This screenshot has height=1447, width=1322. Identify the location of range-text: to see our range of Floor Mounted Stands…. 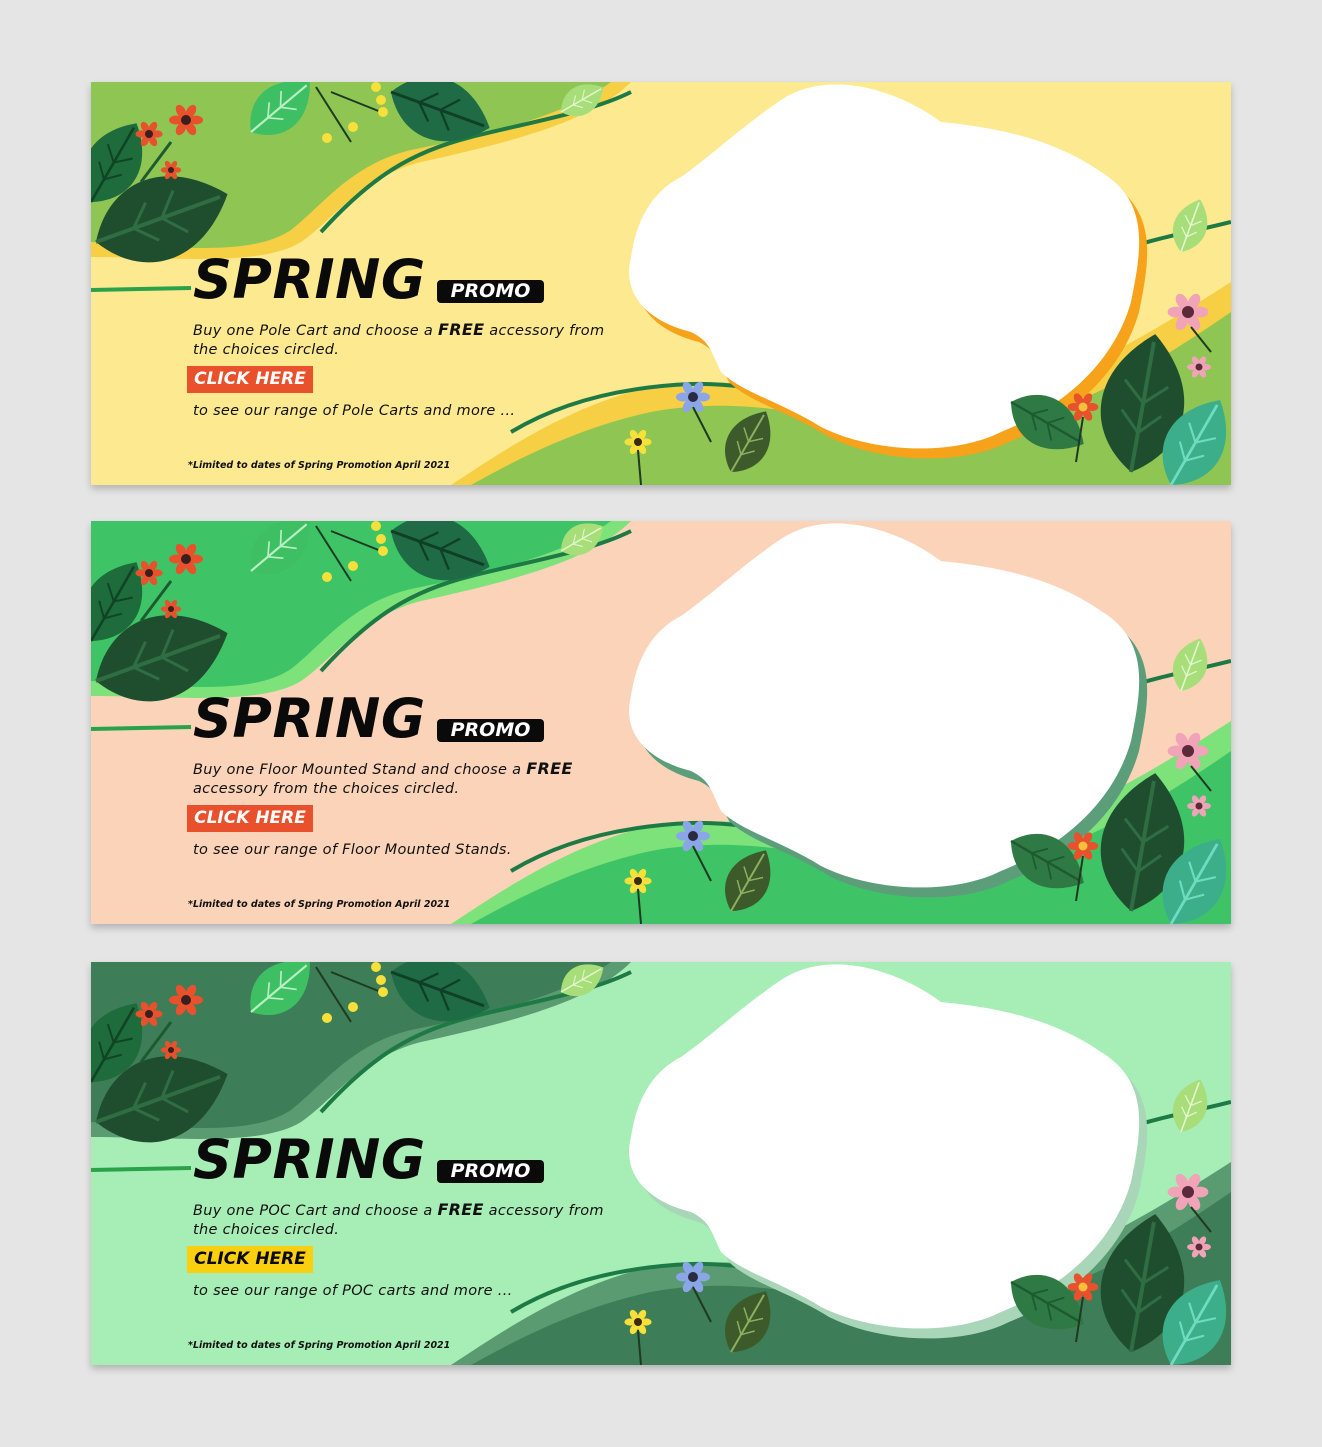
(352, 850).